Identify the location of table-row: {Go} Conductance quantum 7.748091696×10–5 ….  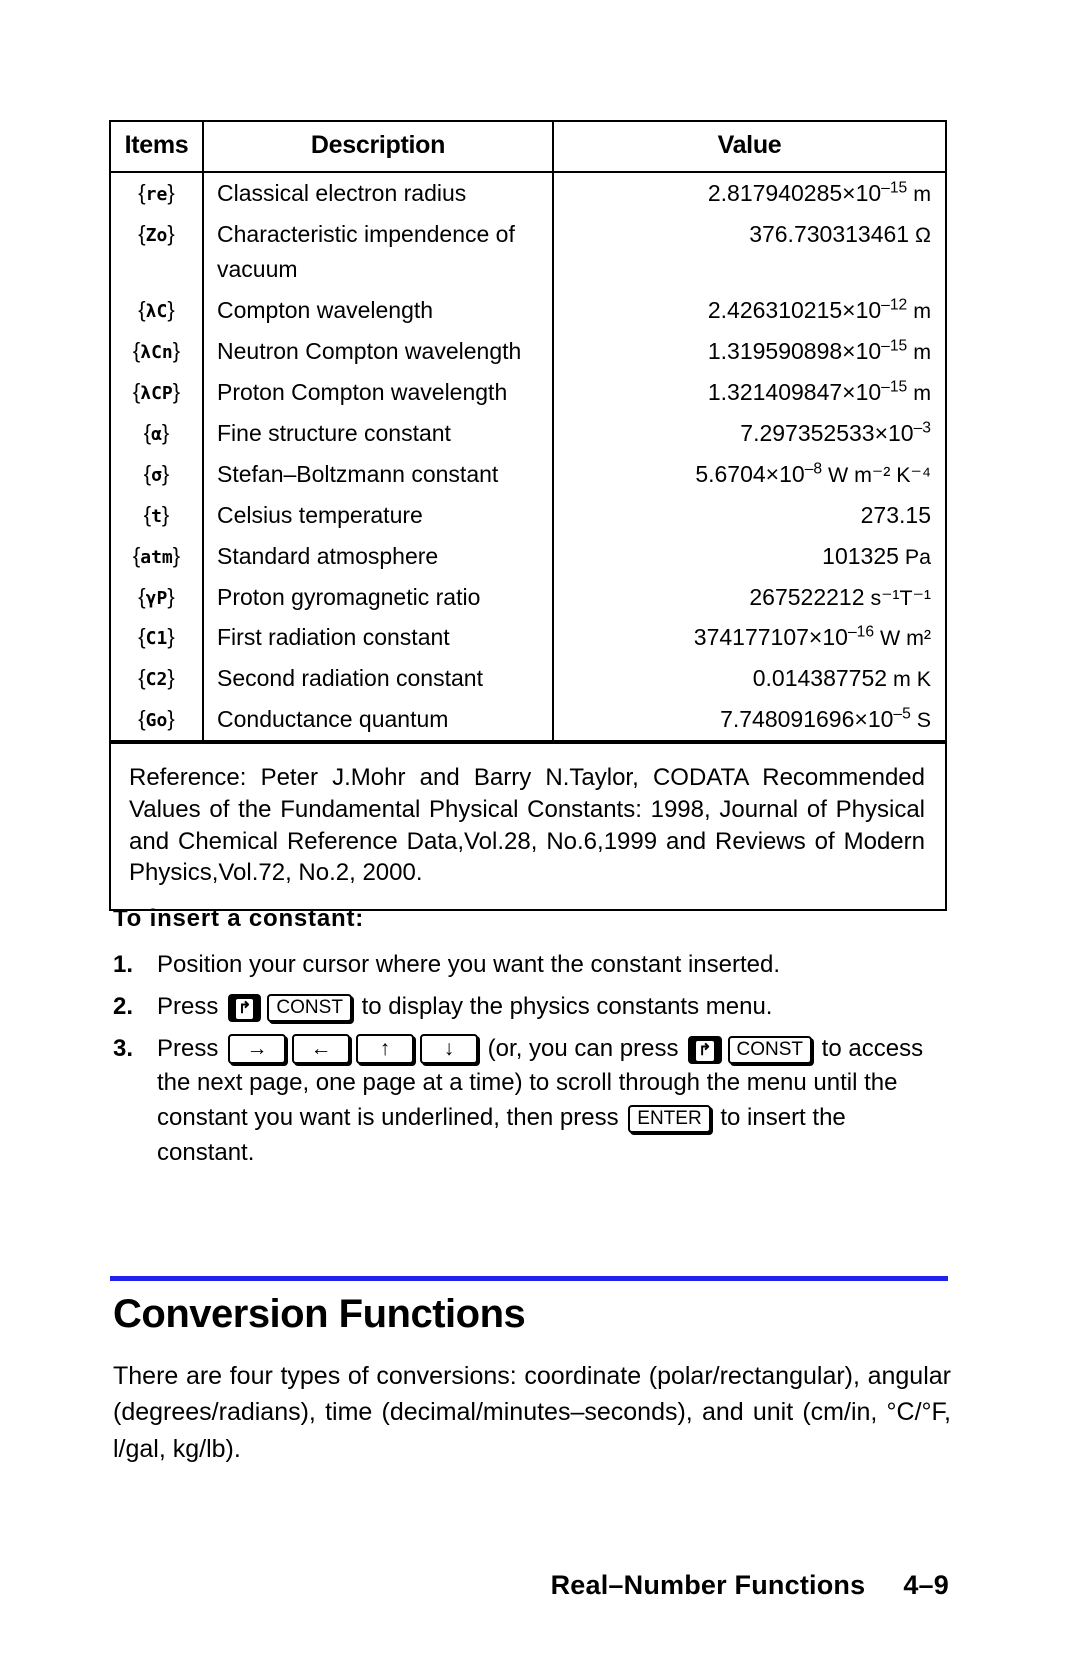
(528, 721).